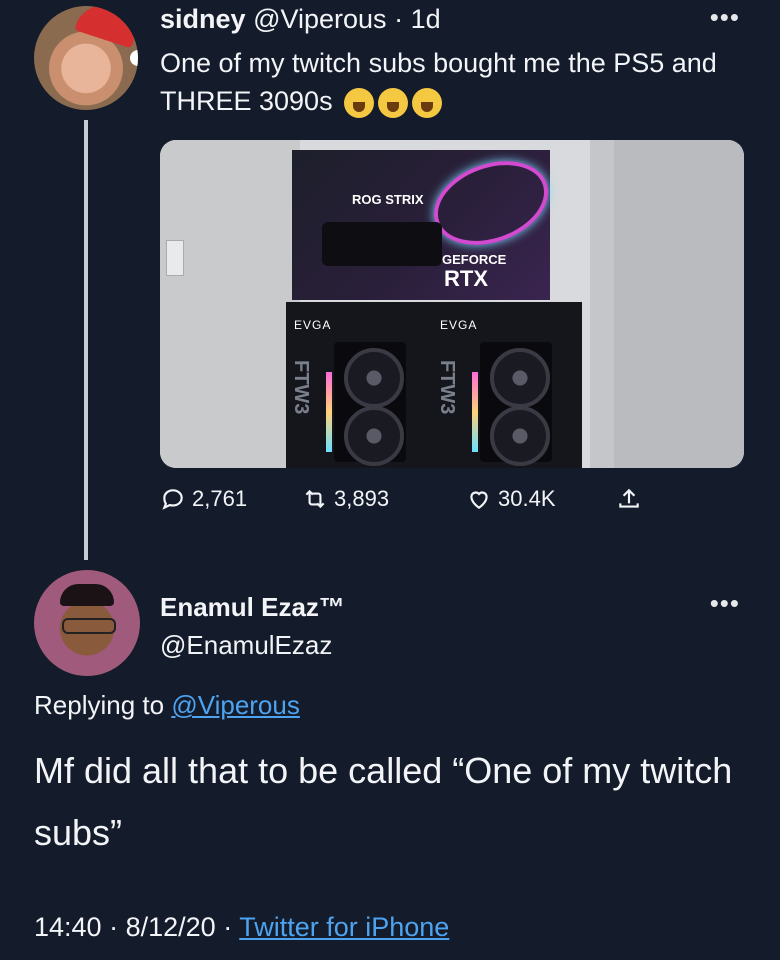 This screenshot has width=780, height=960. I want to click on evga-box-left: EVGA FTW3, so click(361, 385).